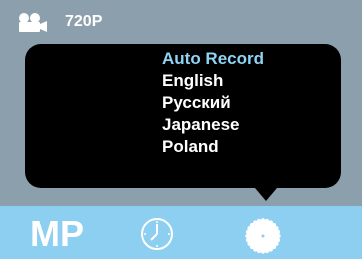 This screenshot has width=362, height=259. I want to click on menu-pointer, so click(266, 194).